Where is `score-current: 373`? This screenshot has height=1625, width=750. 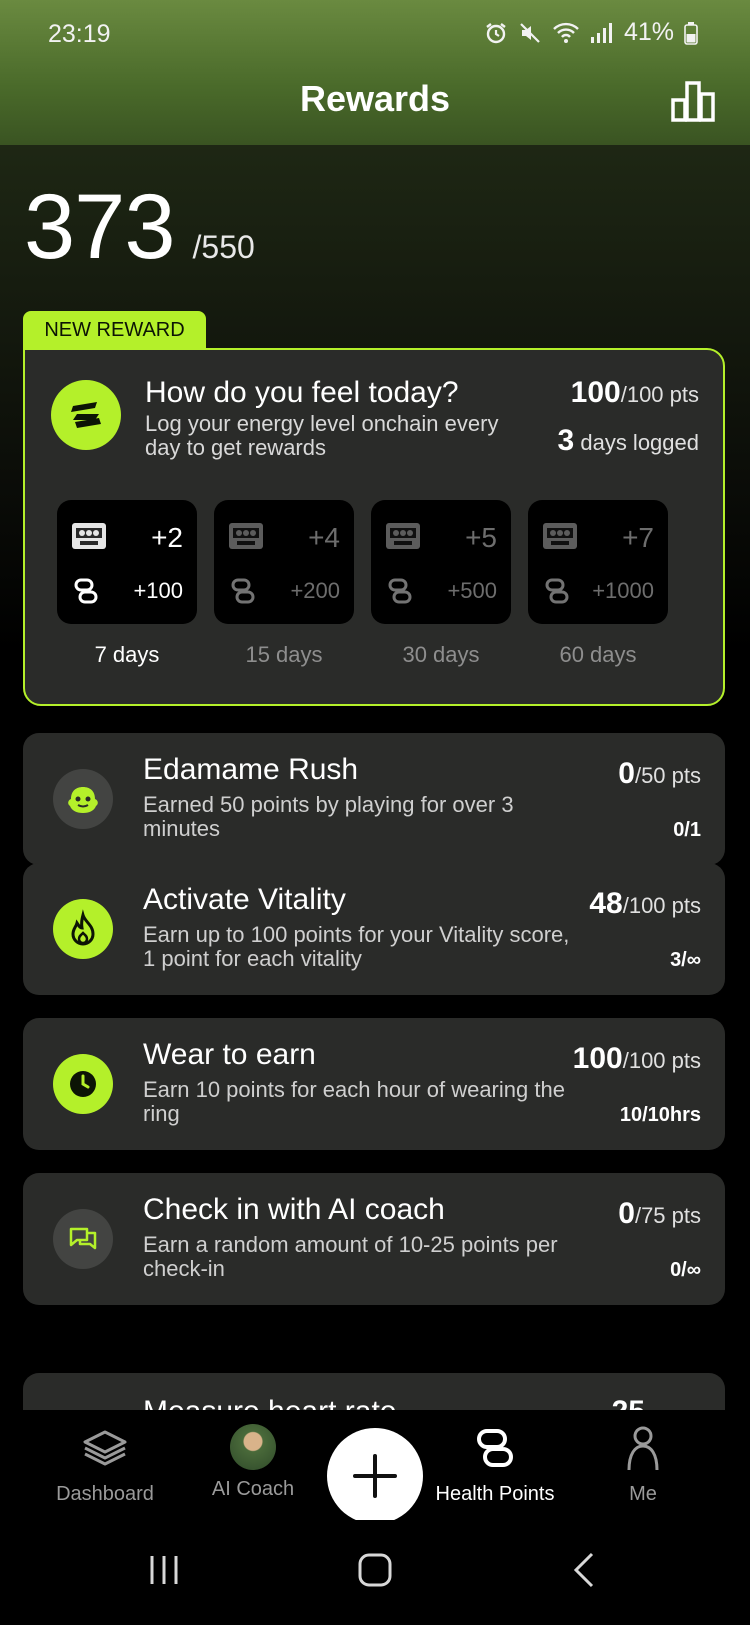
score-current: 373 is located at coordinates (99, 227).